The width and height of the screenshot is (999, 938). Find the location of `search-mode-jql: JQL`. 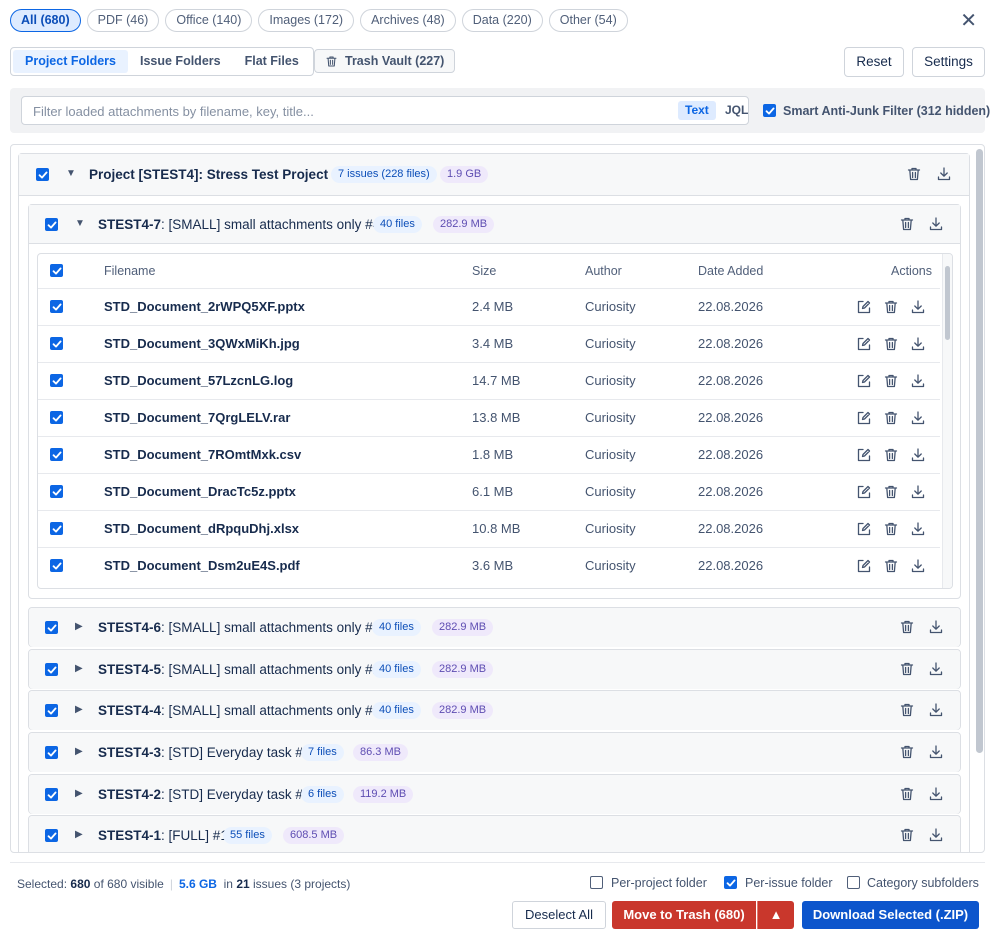

search-mode-jql: JQL is located at coordinates (736, 110).